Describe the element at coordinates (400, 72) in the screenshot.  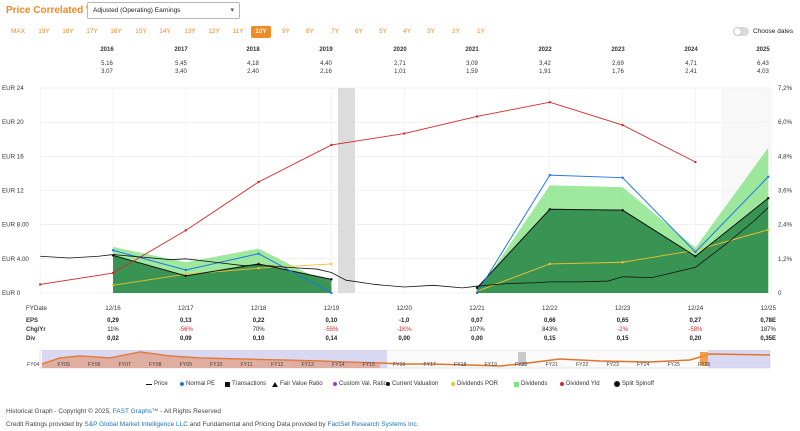
I see `year-low-value: 1,01` at that location.